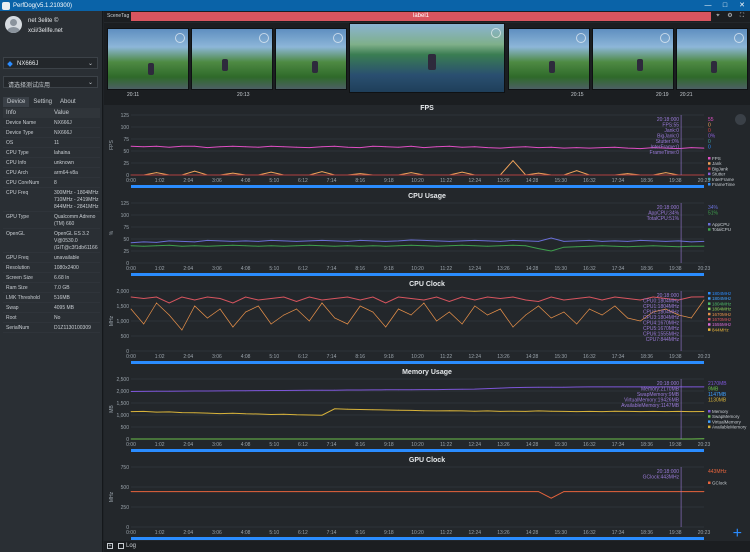 The image size is (750, 552). Describe the element at coordinates (730, 16) in the screenshot. I see `settings-icon: ⚙` at that location.